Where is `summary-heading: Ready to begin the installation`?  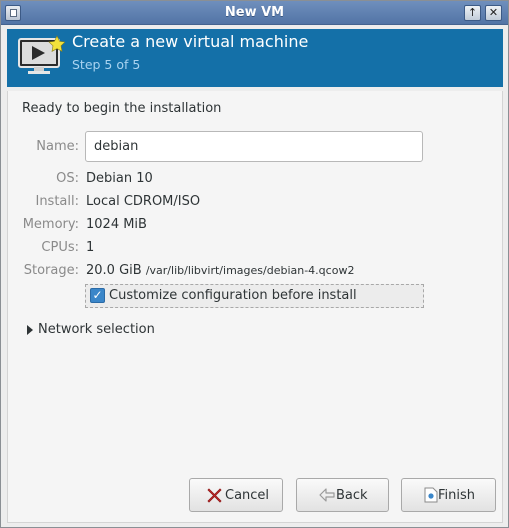 summary-heading: Ready to begin the installation is located at coordinates (122, 108).